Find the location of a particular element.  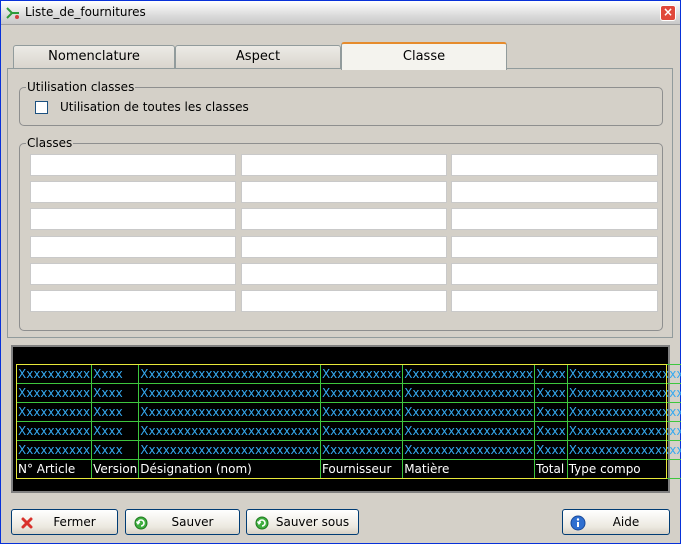

help-button-label: Aide is located at coordinates (626, 522).